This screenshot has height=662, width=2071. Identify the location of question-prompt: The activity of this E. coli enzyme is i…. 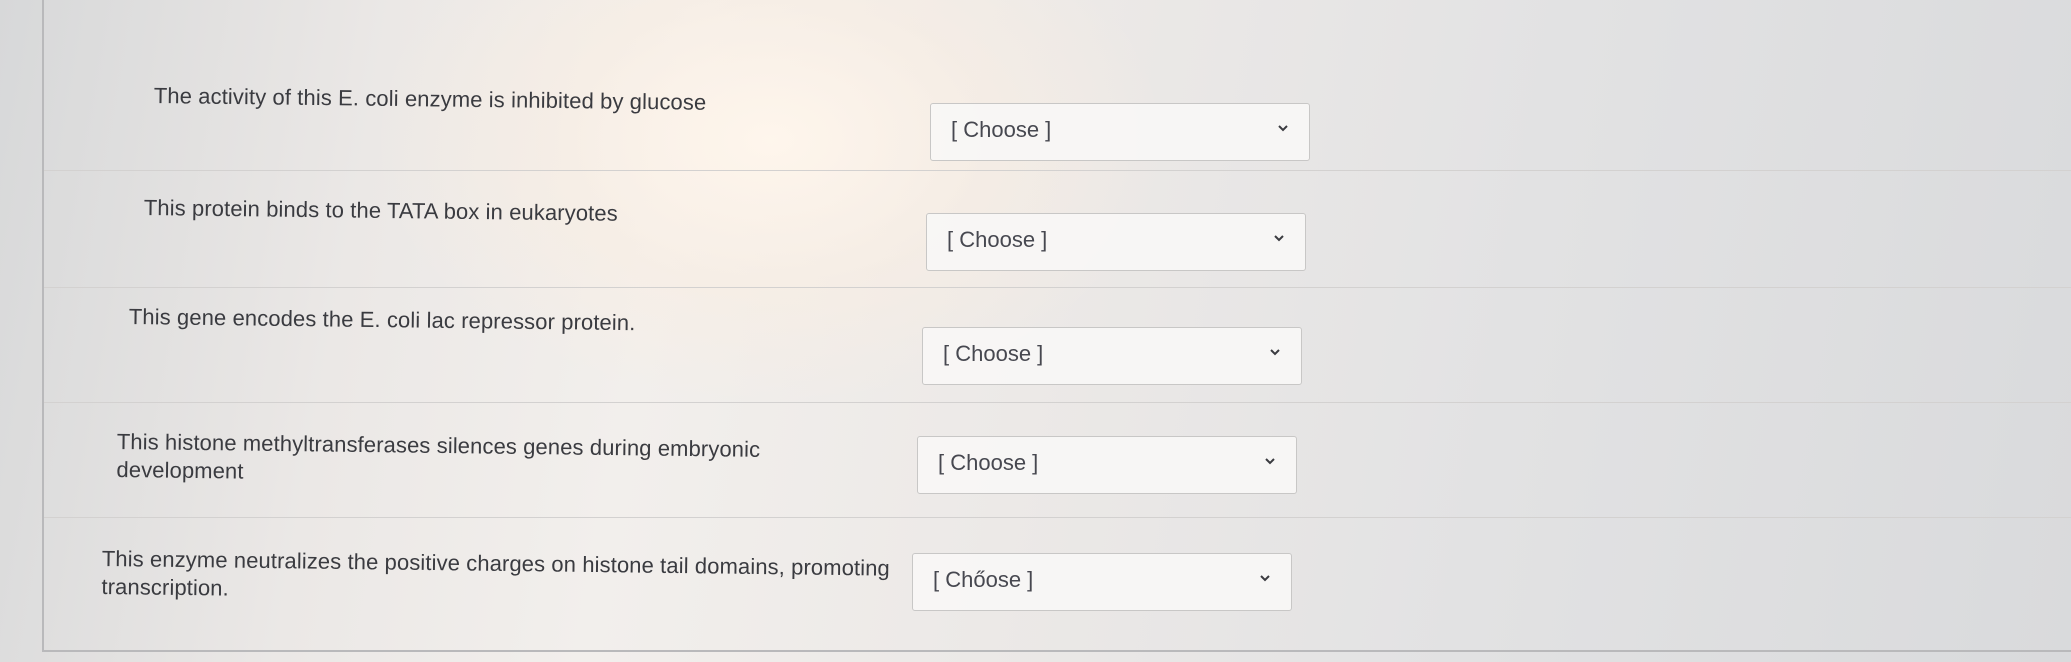
(430, 98).